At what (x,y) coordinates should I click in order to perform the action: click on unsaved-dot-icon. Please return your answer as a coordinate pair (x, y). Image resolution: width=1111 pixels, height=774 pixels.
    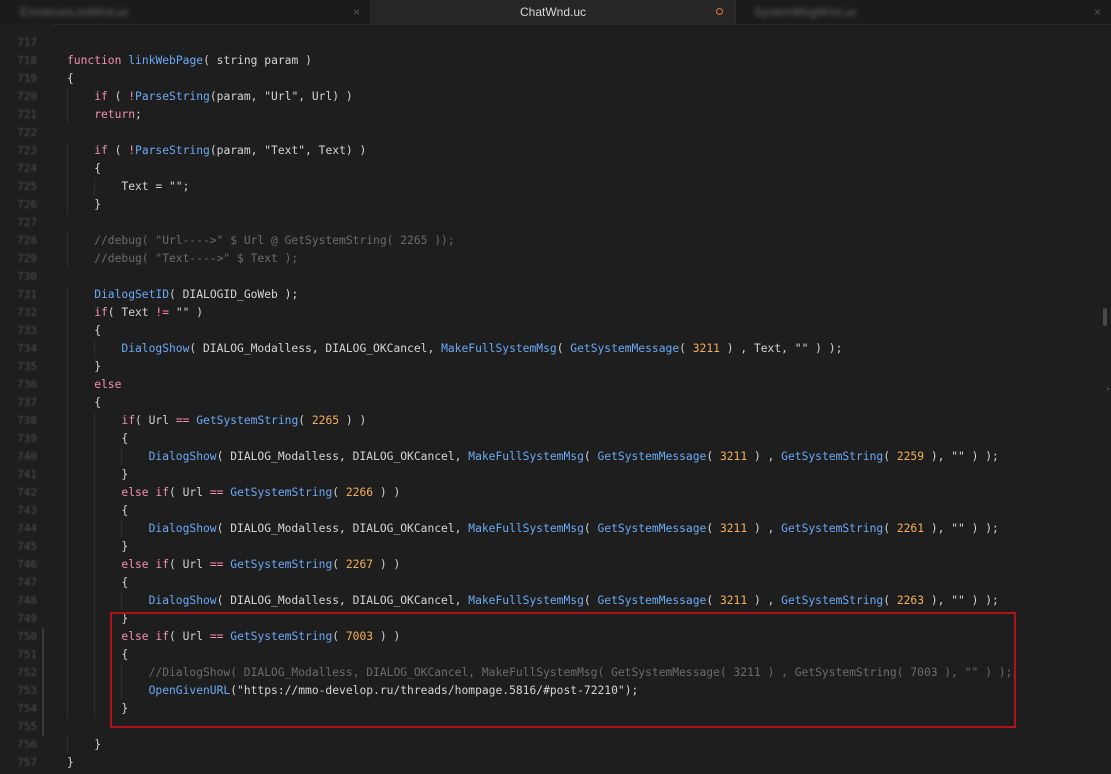
    Looking at the image, I should click on (719, 11).